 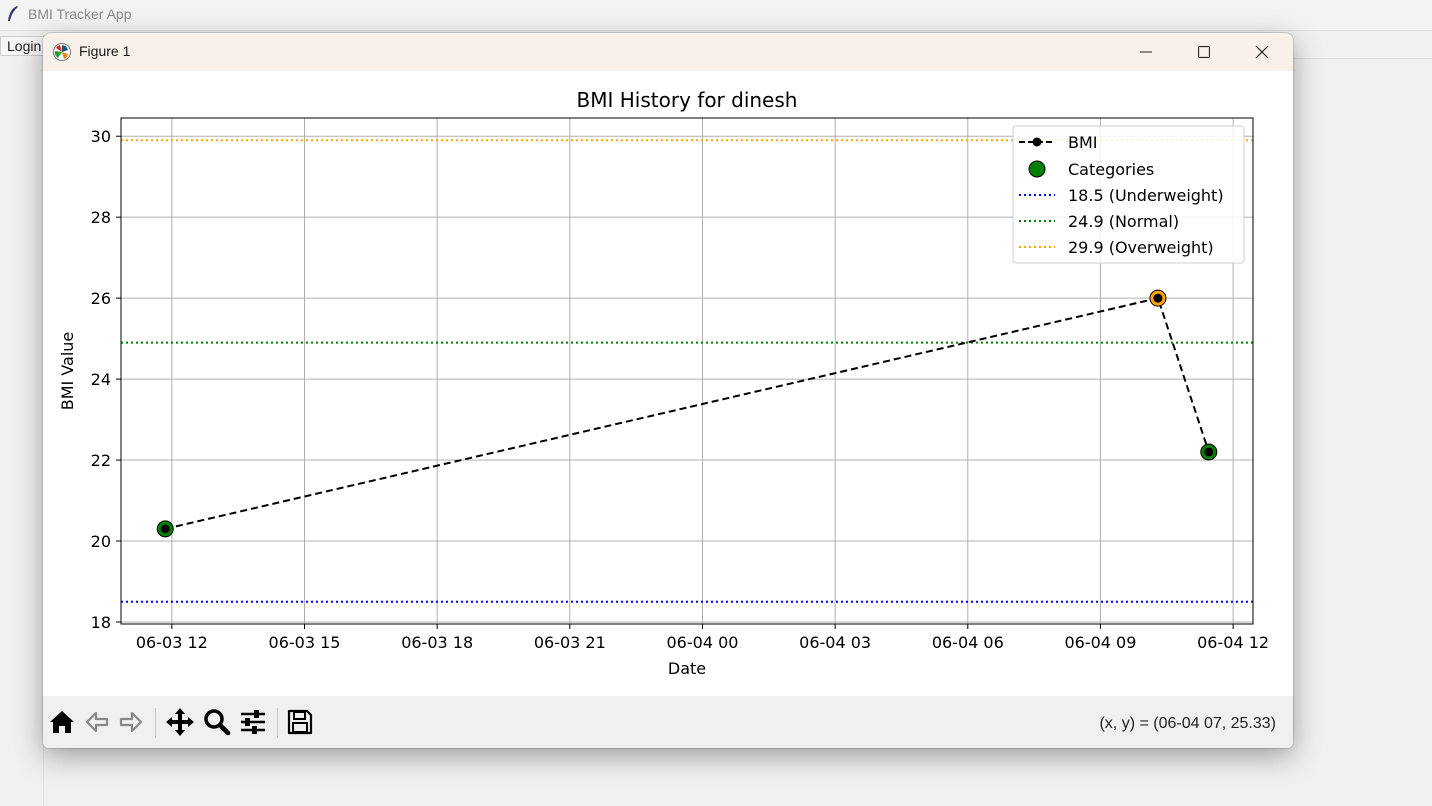 I want to click on background-app-titlebar: BMI Tracker App, so click(x=716, y=15).